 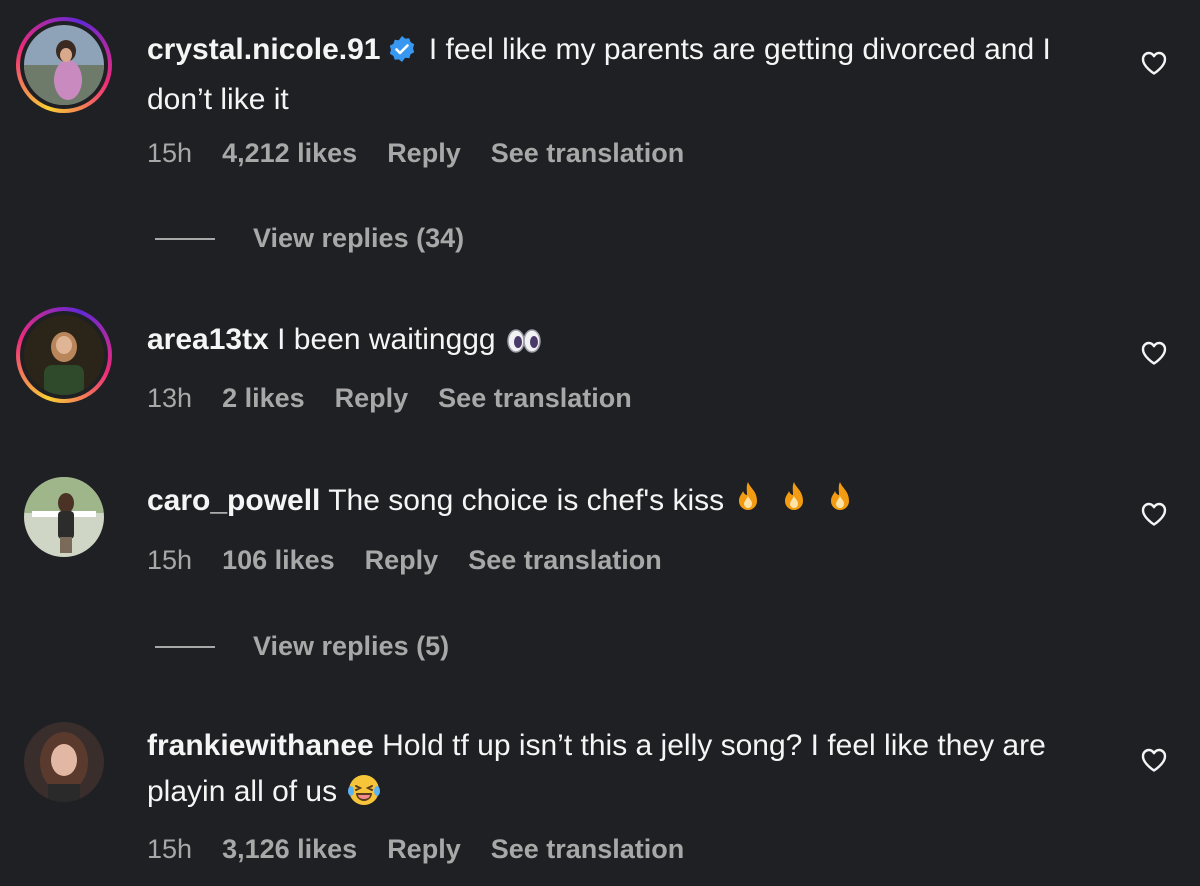 I want to click on eyes-emoji-icon, so click(x=524, y=346).